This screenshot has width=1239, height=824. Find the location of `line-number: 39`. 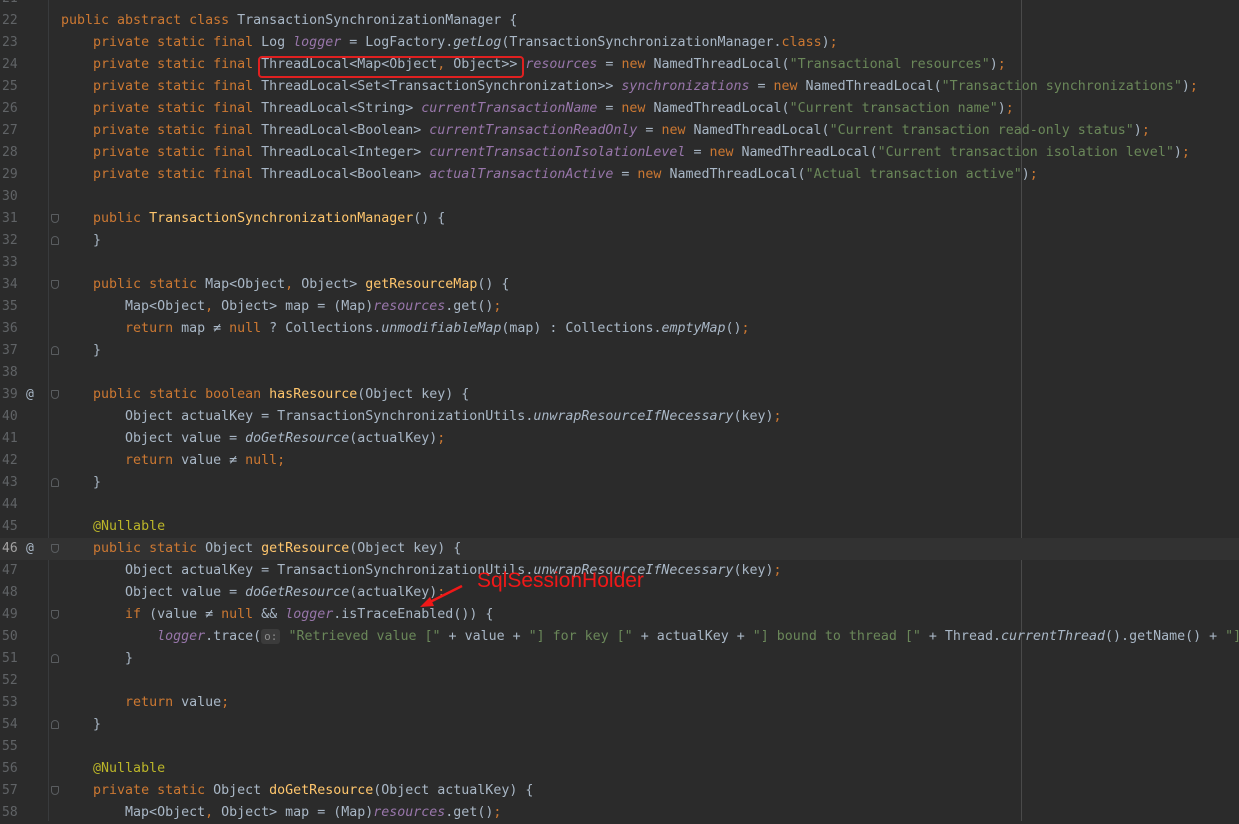

line-number: 39 is located at coordinates (14, 395).